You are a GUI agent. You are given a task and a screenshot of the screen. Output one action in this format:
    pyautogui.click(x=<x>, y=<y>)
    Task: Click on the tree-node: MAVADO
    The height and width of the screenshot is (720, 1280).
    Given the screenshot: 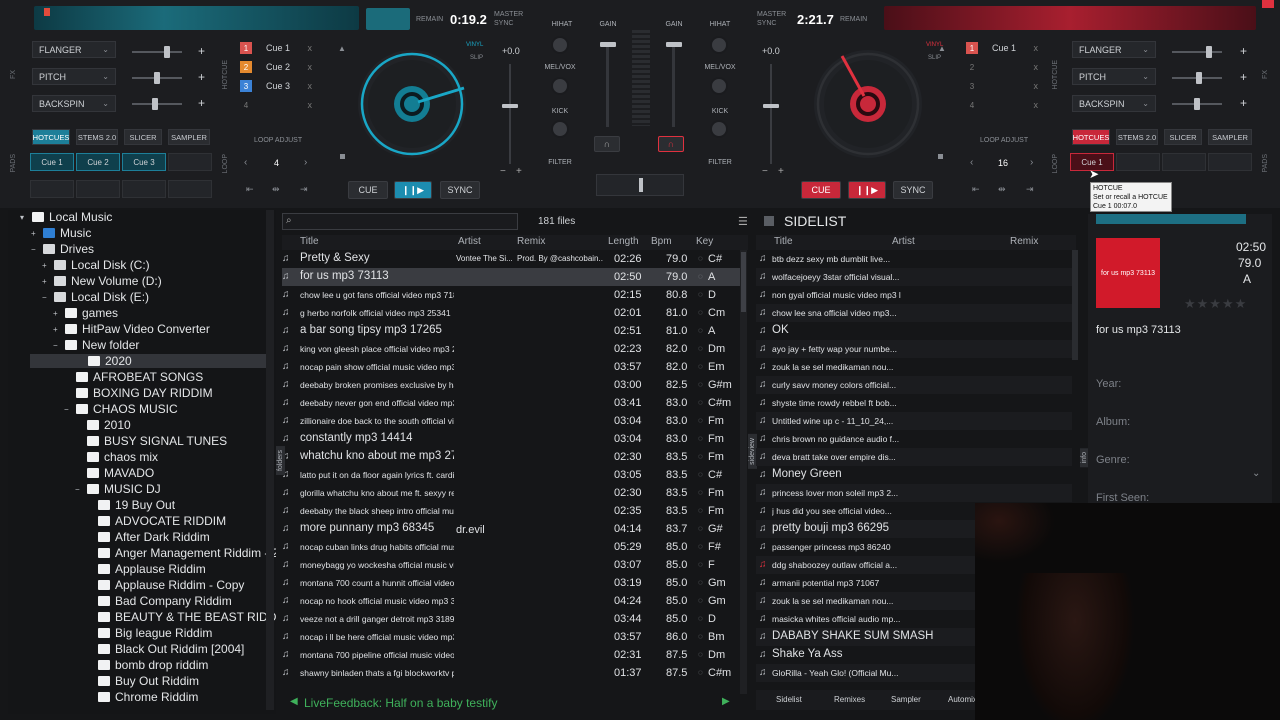 What is the action you would take?
    pyautogui.click(x=114, y=473)
    